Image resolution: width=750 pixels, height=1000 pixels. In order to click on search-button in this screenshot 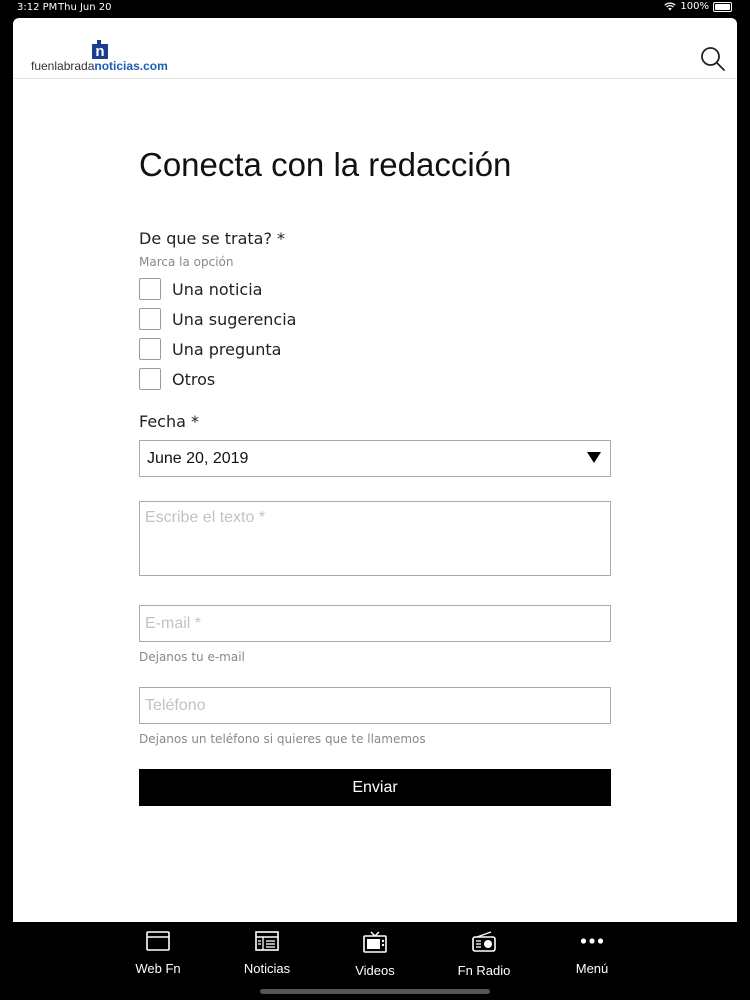, I will do `click(713, 59)`.